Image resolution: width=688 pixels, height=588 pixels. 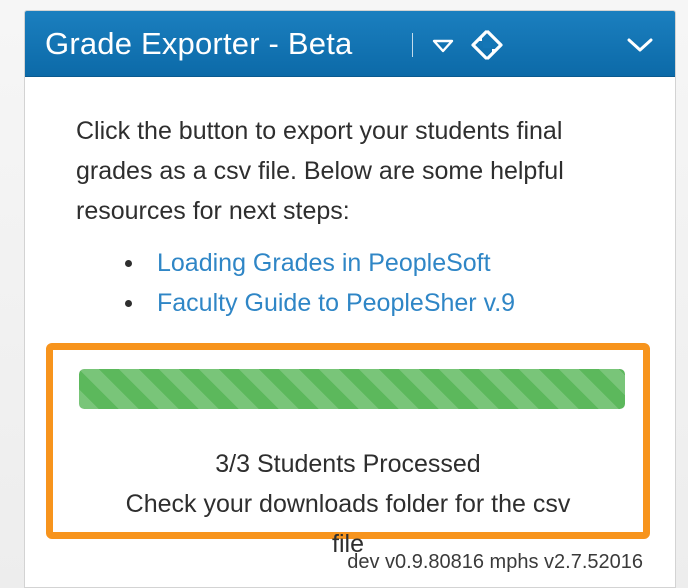 I want to click on link-loading-grades: Loading Grades in PeopleSoft, so click(x=324, y=263).